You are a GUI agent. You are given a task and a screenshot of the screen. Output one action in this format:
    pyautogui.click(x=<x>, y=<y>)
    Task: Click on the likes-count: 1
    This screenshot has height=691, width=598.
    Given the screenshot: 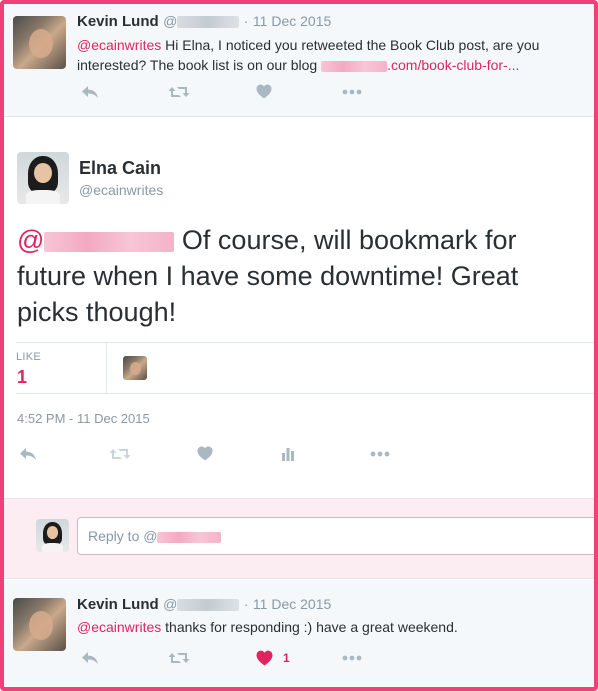 What is the action you would take?
    pyautogui.click(x=22, y=377)
    